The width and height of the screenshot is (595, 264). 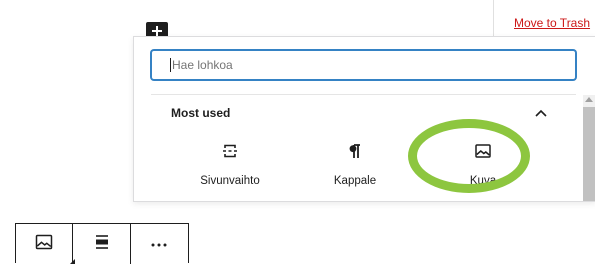 I want to click on block-item-paragraph: Kappale, so click(x=355, y=168).